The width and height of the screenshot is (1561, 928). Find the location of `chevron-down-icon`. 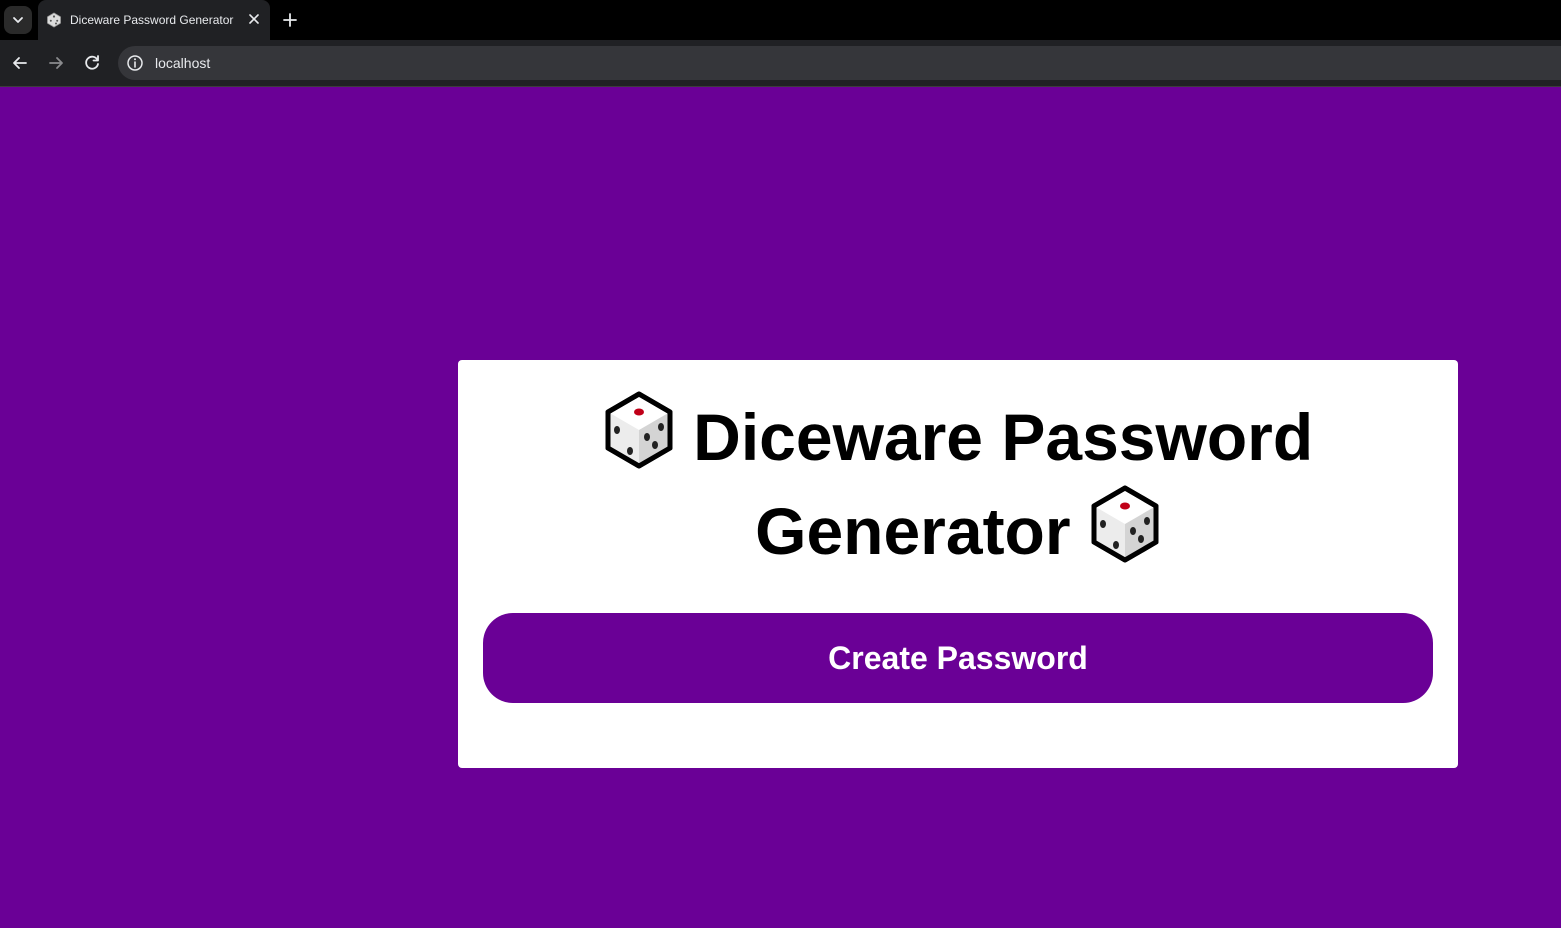

chevron-down-icon is located at coordinates (18, 20).